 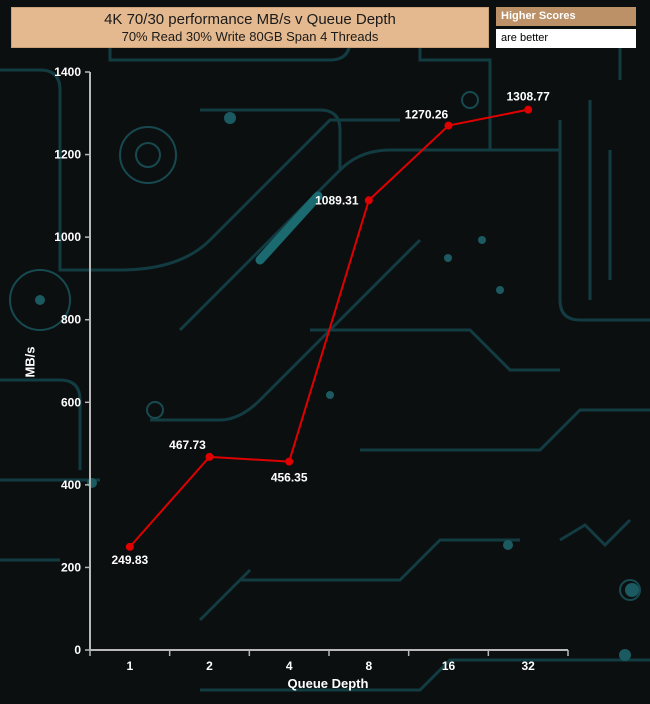 What do you see at coordinates (77, 650) in the screenshot?
I see `y-tick-label: 0` at bounding box center [77, 650].